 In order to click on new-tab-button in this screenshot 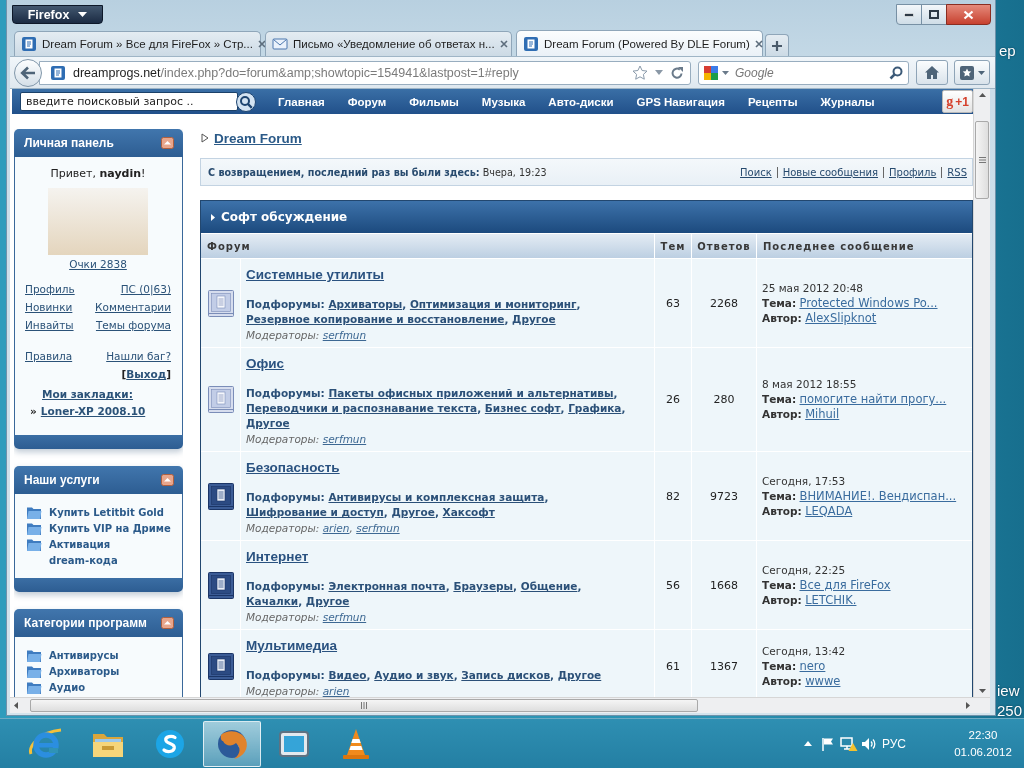, I will do `click(777, 45)`.